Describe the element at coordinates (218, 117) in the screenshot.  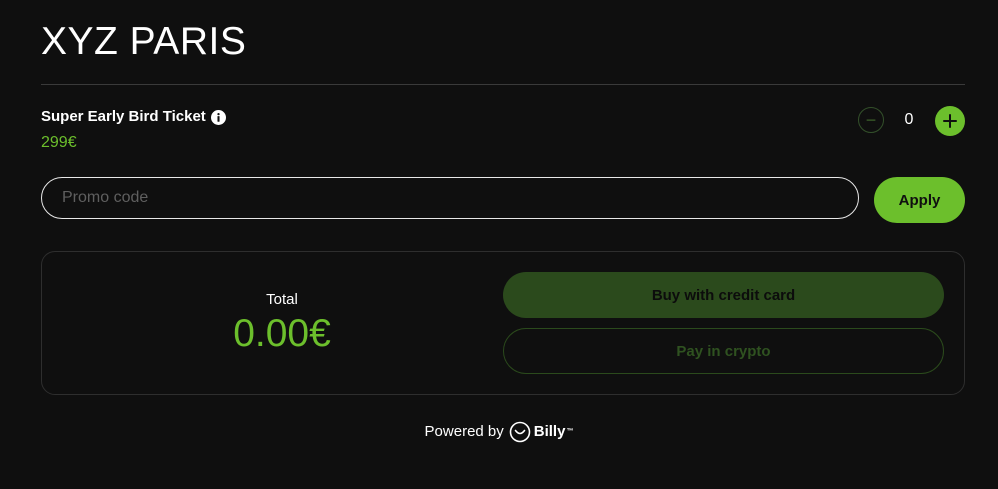
I see `info-icon` at that location.